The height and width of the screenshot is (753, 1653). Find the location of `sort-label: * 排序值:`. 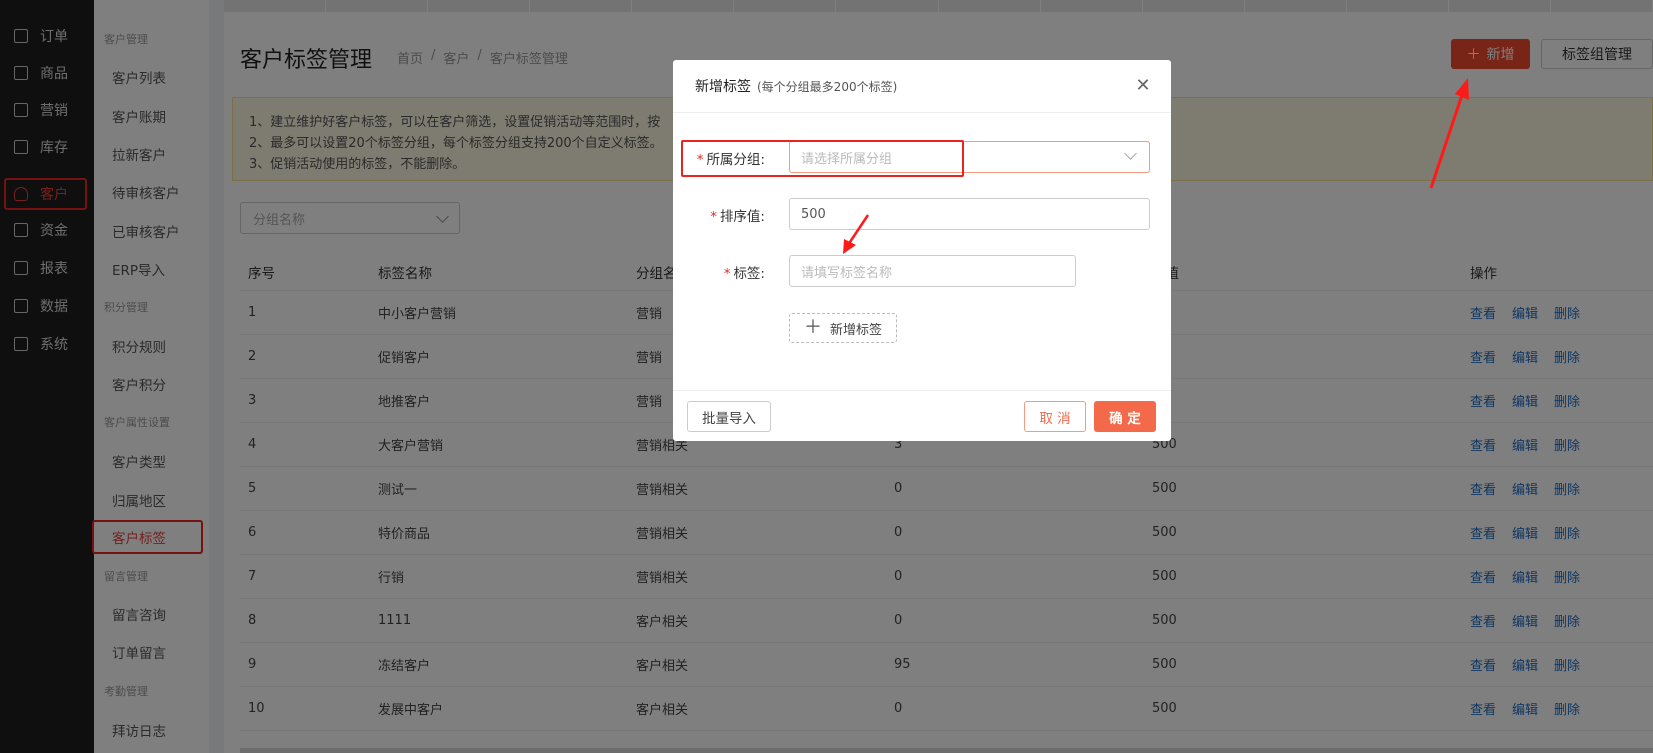

sort-label: * 排序值: is located at coordinates (737, 215).